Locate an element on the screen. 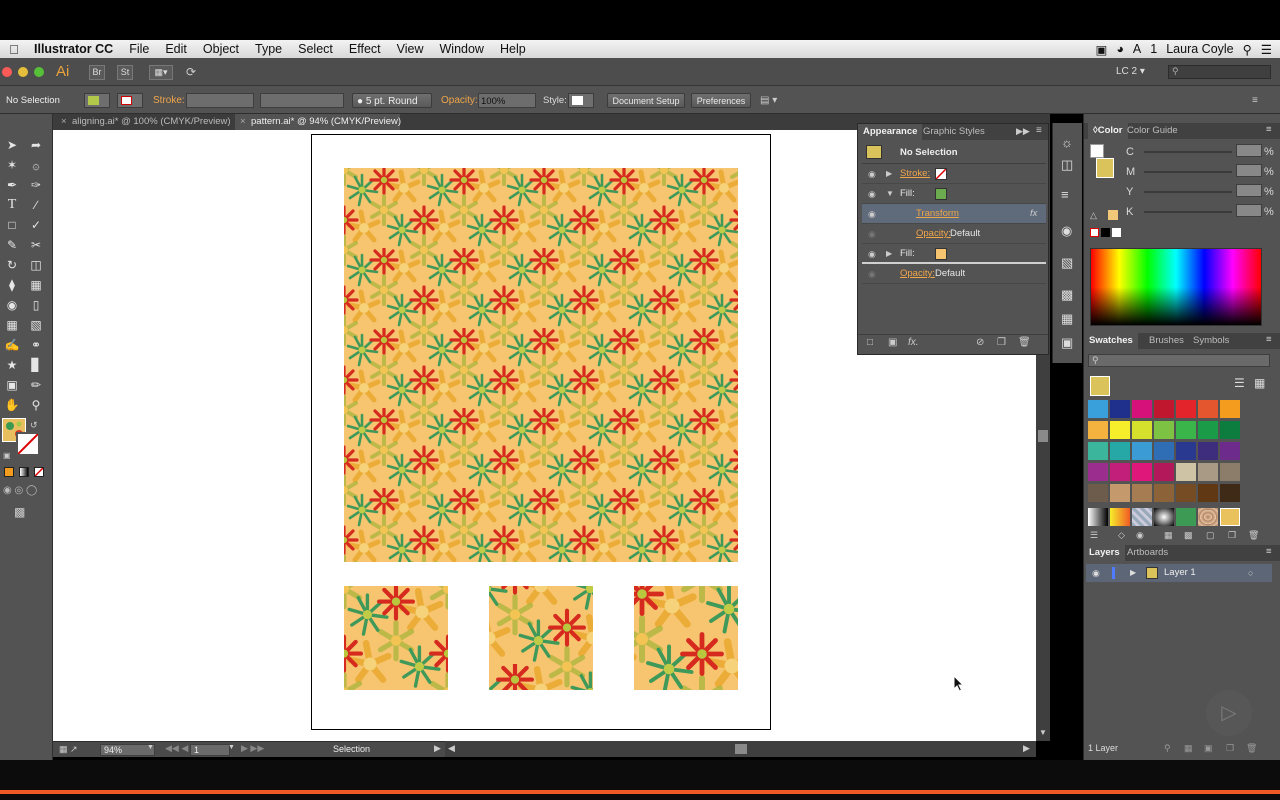 The image size is (1280, 800). minimize-window-button is located at coordinates (23, 72).